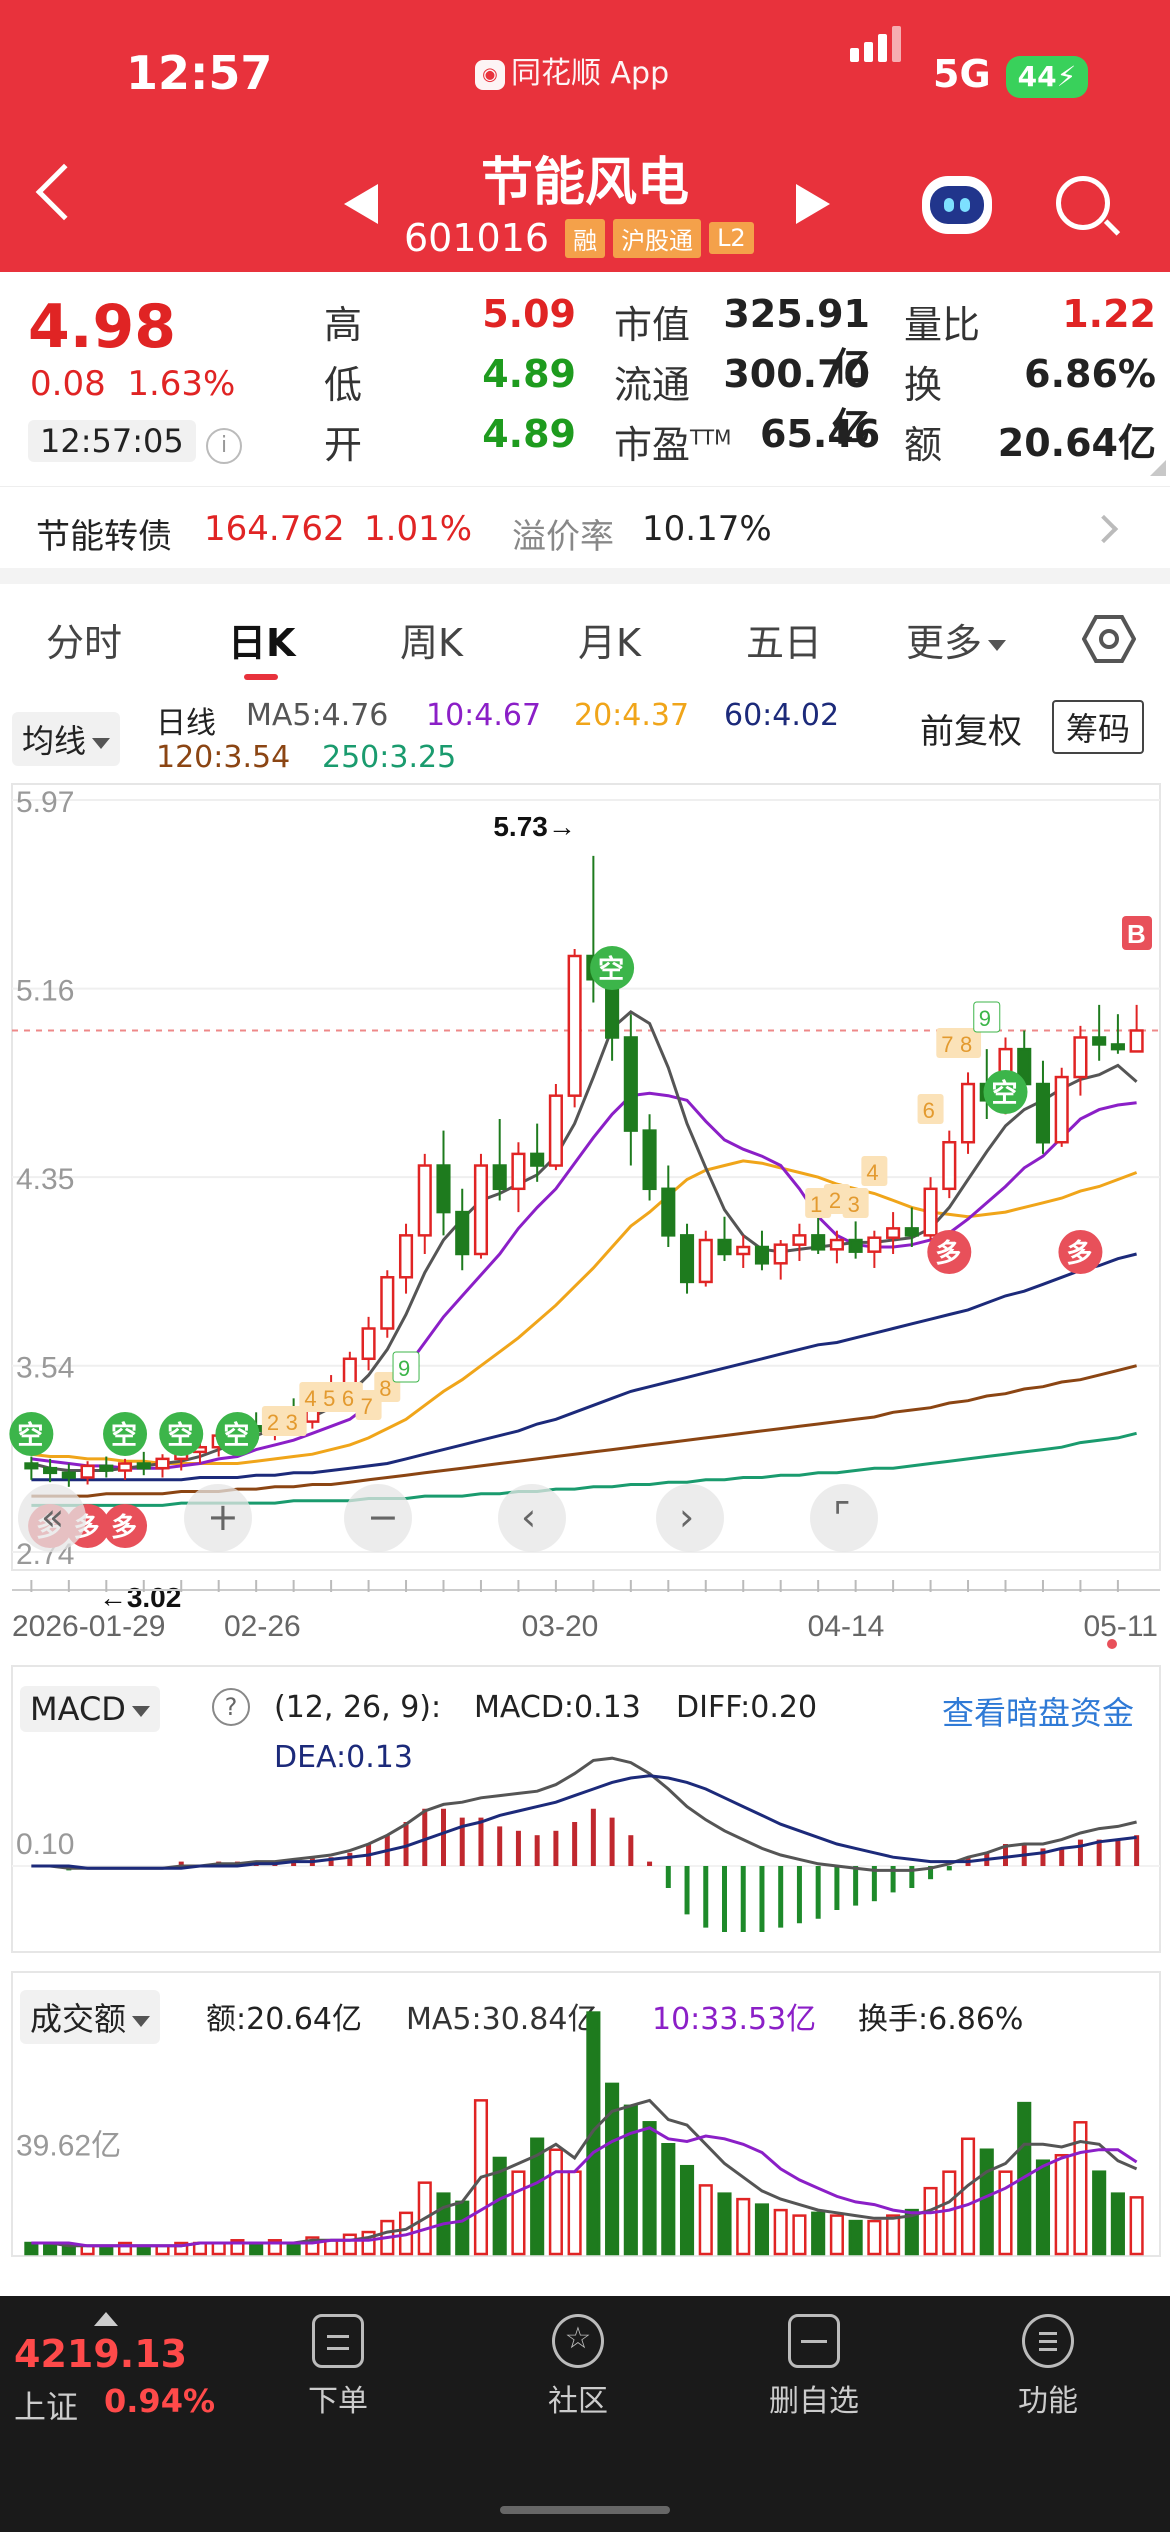  I want to click on index-percent: 0.94%, so click(160, 2401).